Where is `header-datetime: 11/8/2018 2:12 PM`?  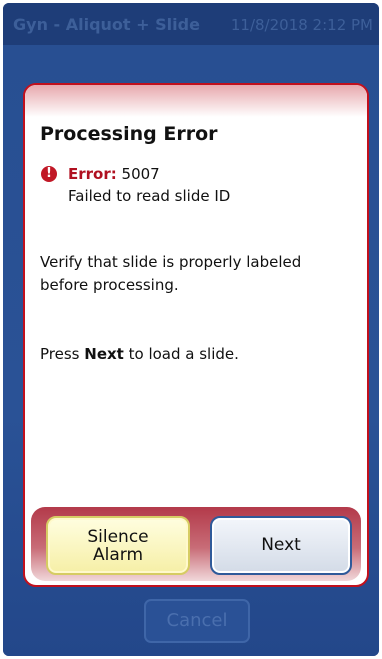
header-datetime: 11/8/2018 2:12 PM is located at coordinates (301, 25).